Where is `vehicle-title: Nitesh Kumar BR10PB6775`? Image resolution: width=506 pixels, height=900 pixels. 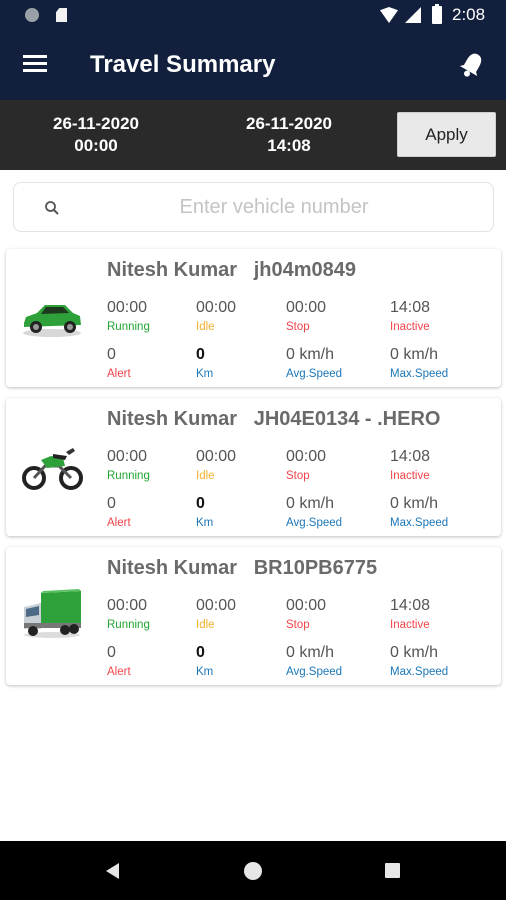 vehicle-title: Nitesh Kumar BR10PB6775 is located at coordinates (242, 568).